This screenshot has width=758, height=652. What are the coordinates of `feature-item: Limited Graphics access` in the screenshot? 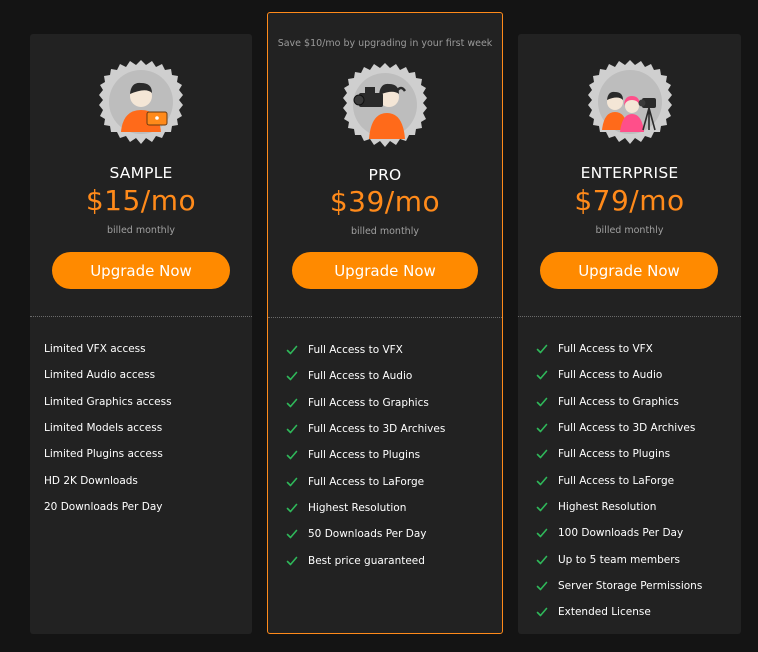 It's located at (141, 402).